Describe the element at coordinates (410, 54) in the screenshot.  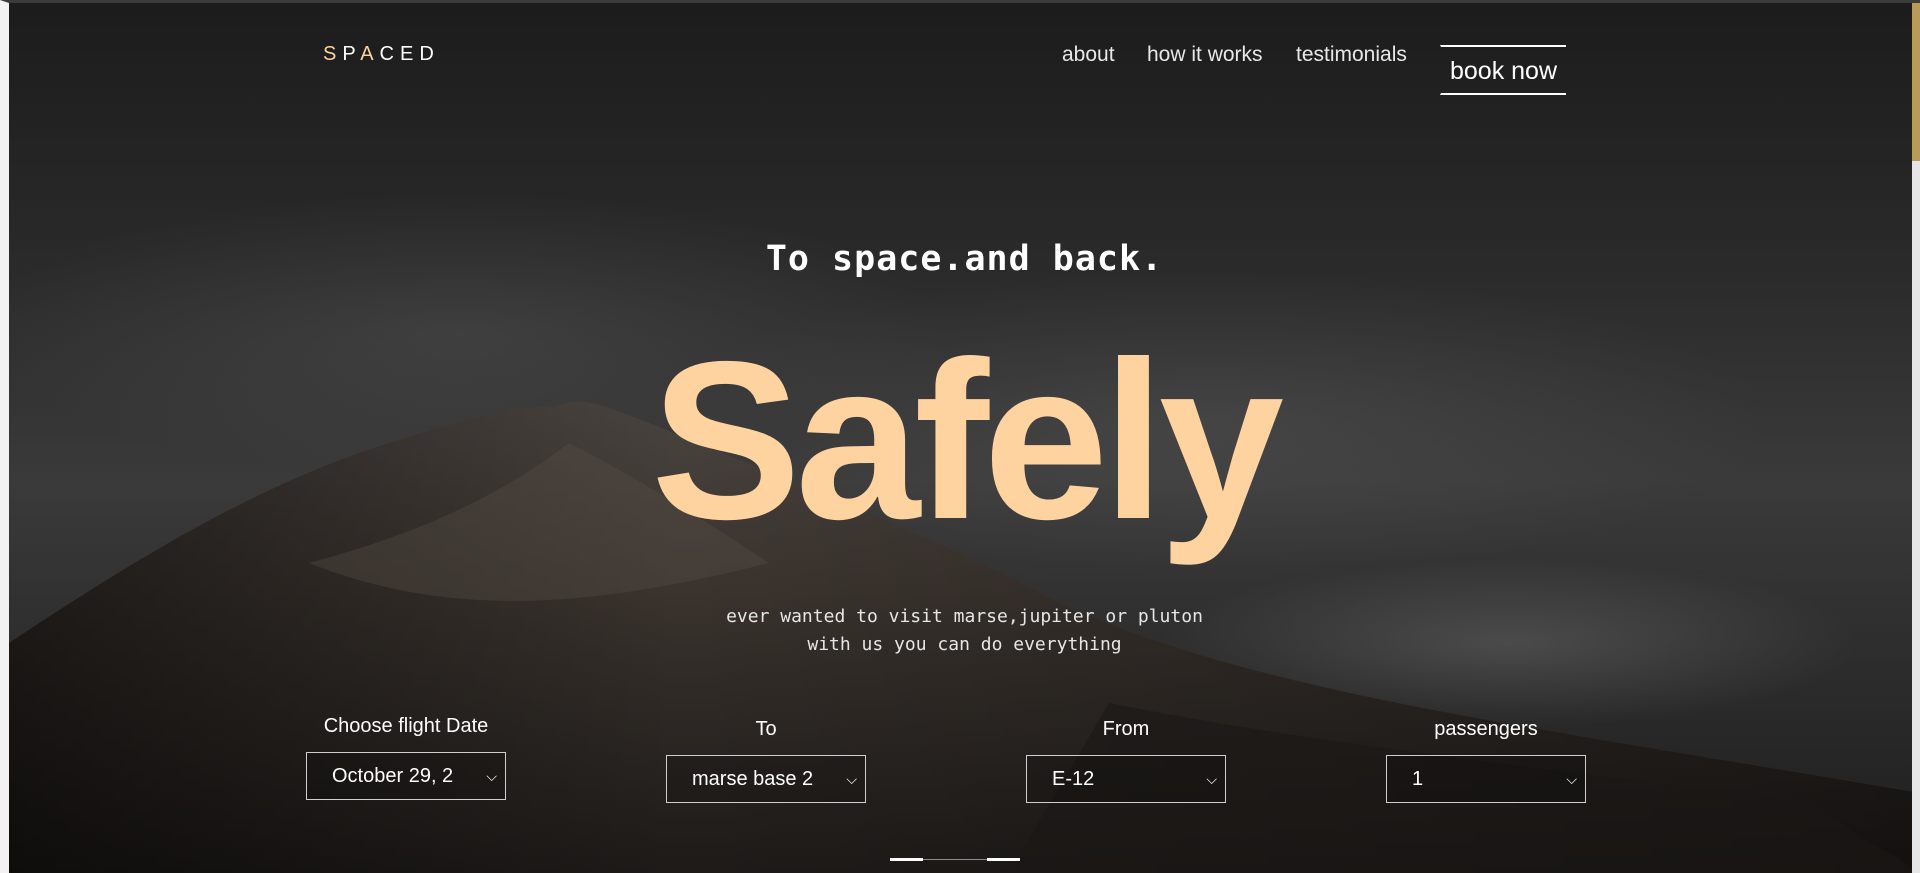
I see `logo-letter: E` at that location.